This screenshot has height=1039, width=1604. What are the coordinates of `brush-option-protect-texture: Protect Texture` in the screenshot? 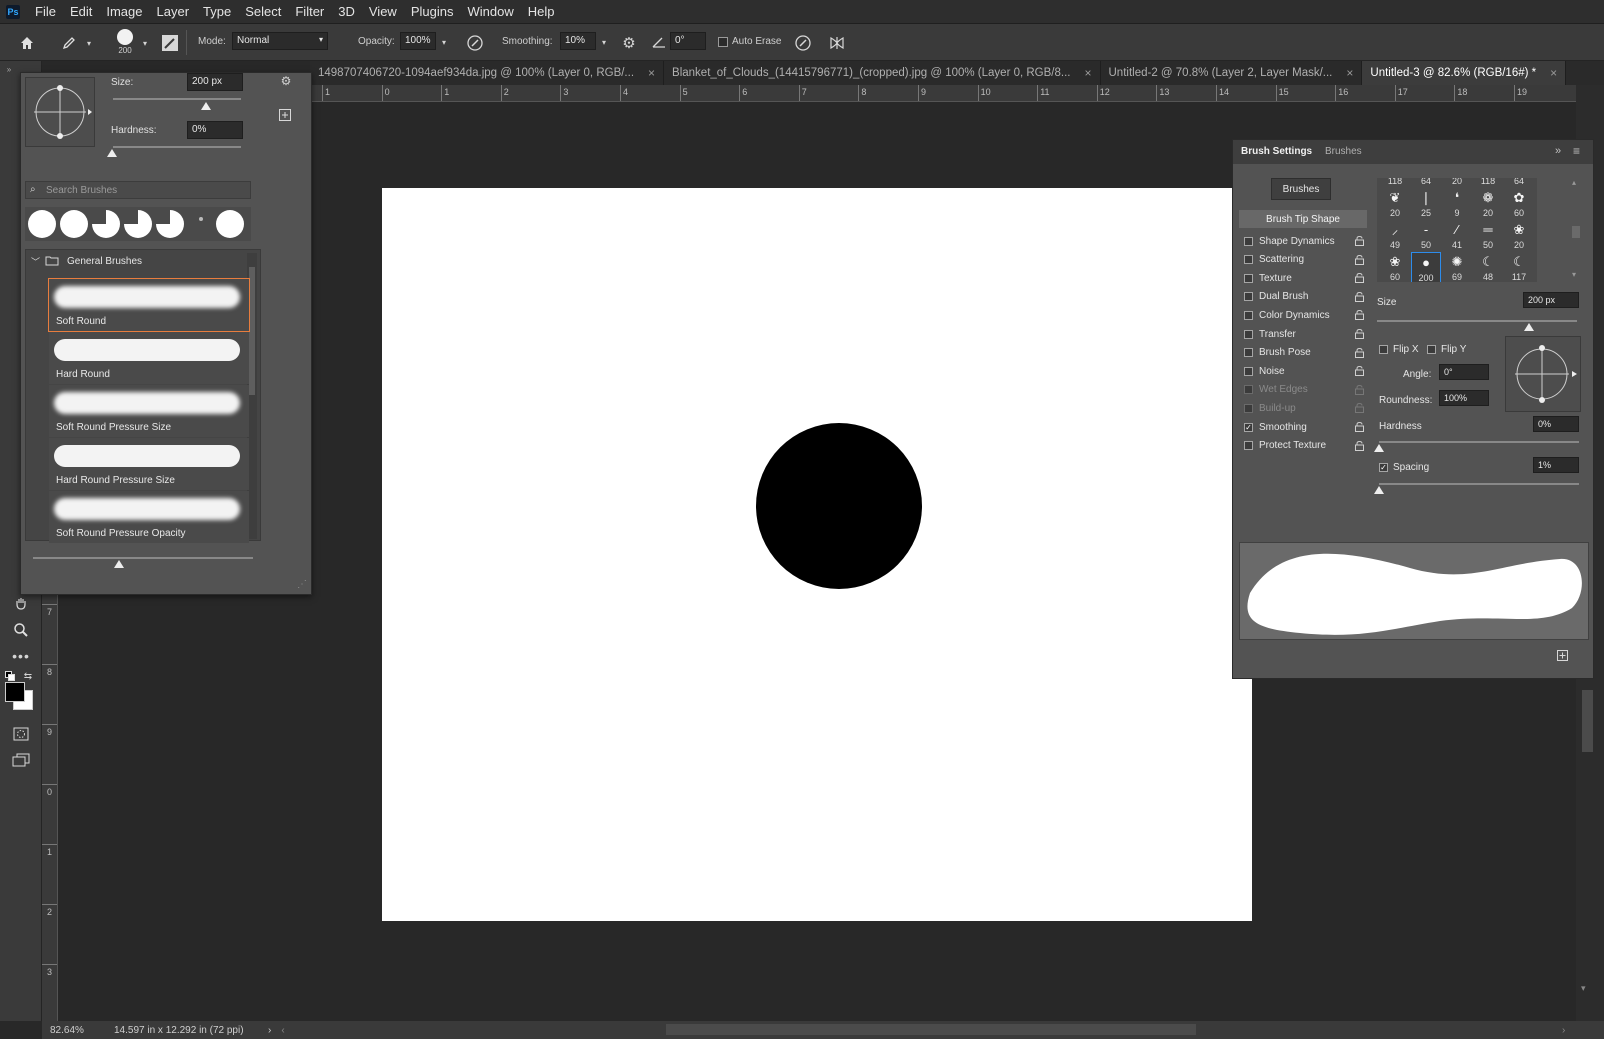 It's located at (1303, 446).